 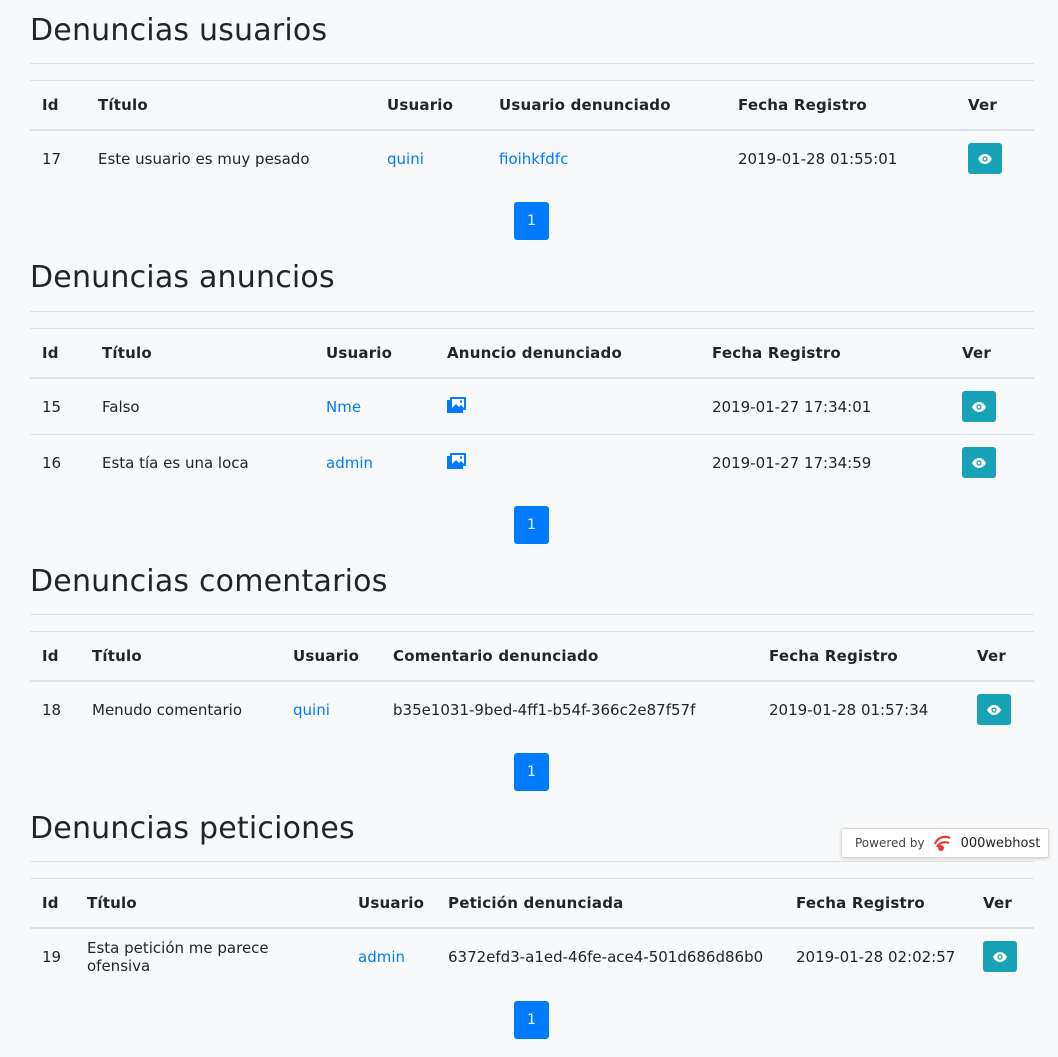 What do you see at coordinates (544, 709) in the screenshot?
I see `cell-comment-id: b35e1031-9bed-4ff1-b54f-366c2e87f57f` at bounding box center [544, 709].